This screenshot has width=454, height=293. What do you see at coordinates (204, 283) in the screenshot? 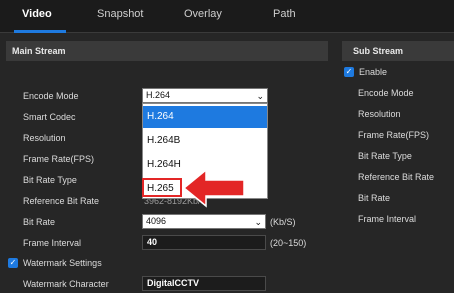
I see `watermark-character-input: DigitalCCTV` at bounding box center [204, 283].